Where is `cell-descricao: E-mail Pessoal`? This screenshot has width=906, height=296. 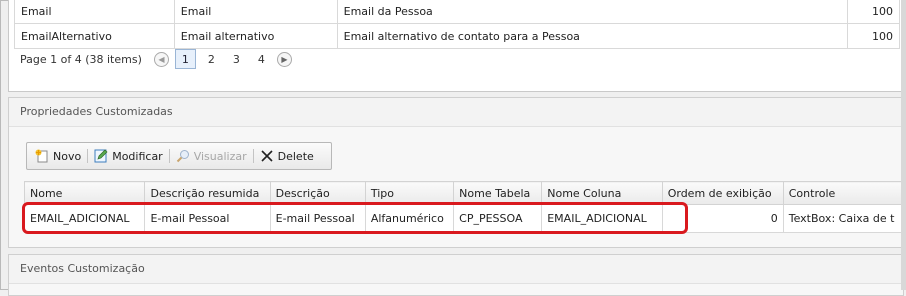 cell-descricao: E-mail Pessoal is located at coordinates (317, 218).